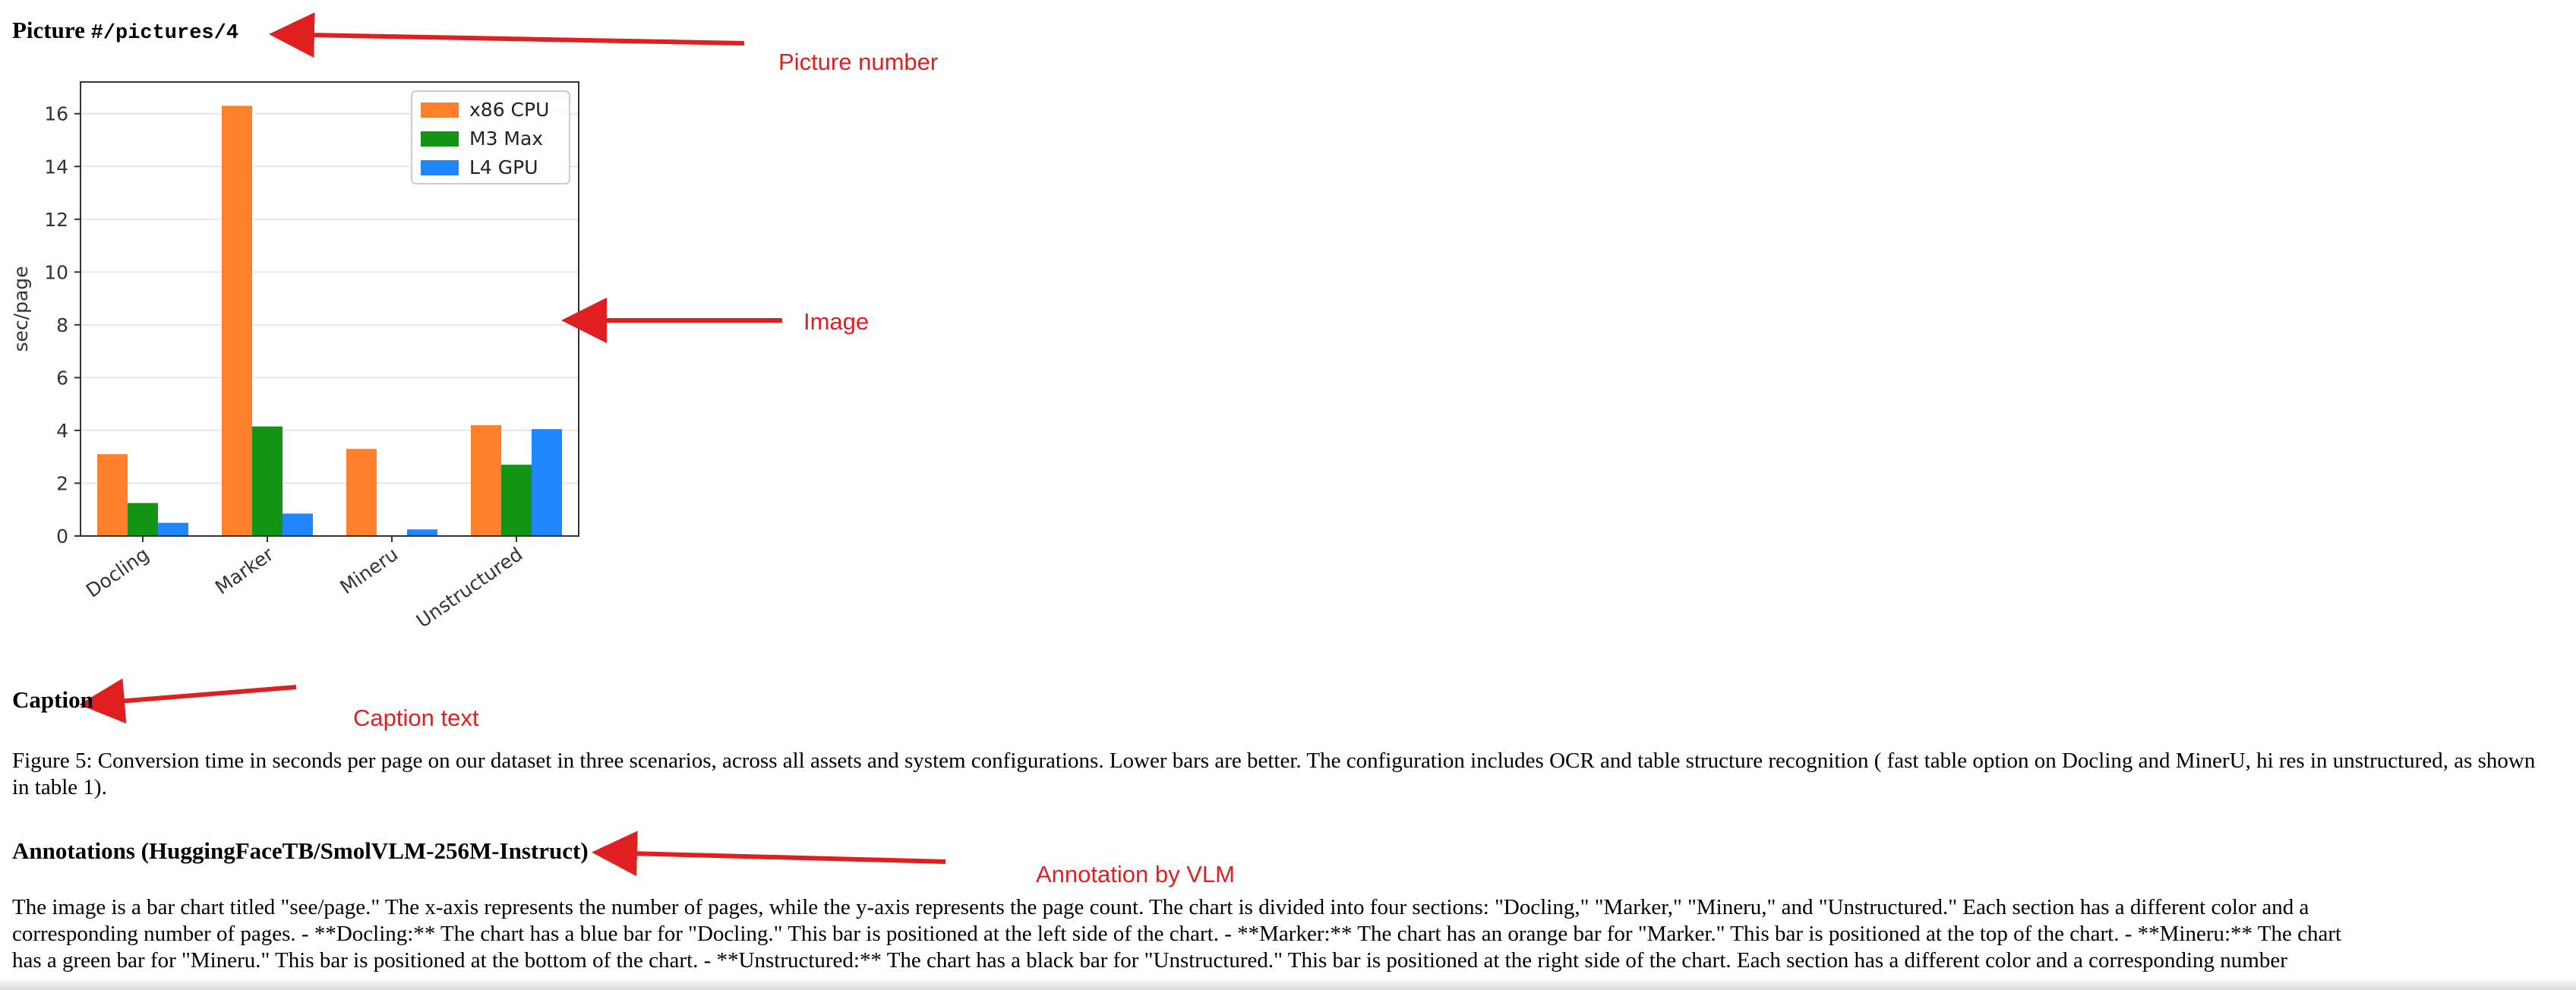 The image size is (2576, 990). I want to click on legend-label: x86 CPU, so click(509, 110).